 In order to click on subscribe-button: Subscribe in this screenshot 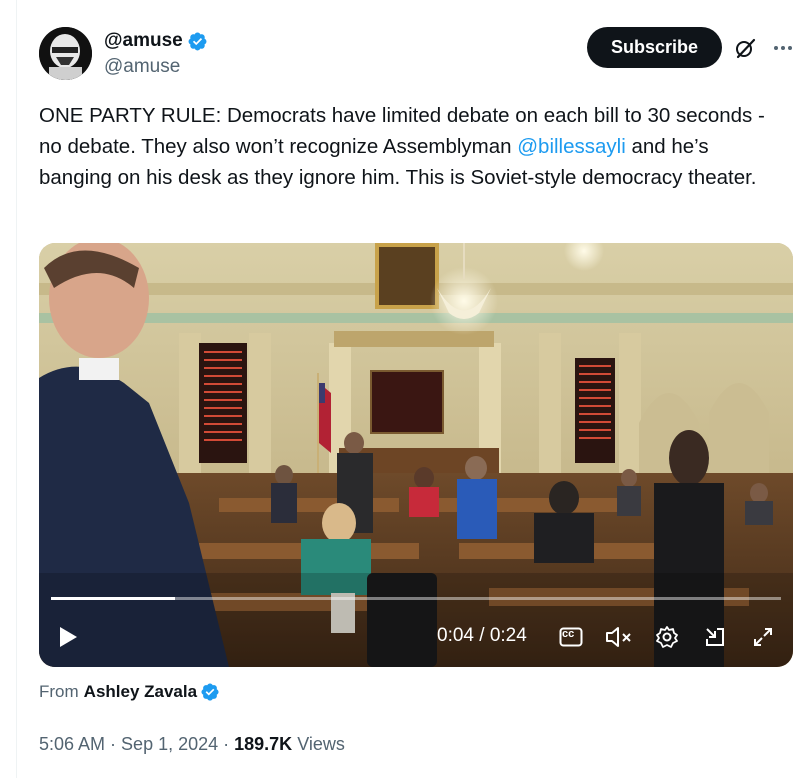, I will do `click(654, 47)`.